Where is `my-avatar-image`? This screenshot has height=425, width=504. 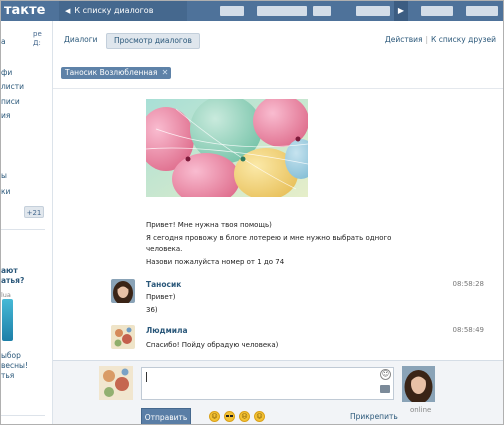 my-avatar-image is located at coordinates (116, 383).